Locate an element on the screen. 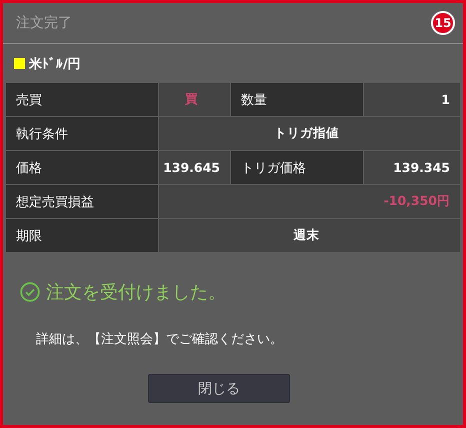 Image resolution: width=466 pixels, height=428 pixels. field-label: 売買 is located at coordinates (82, 99).